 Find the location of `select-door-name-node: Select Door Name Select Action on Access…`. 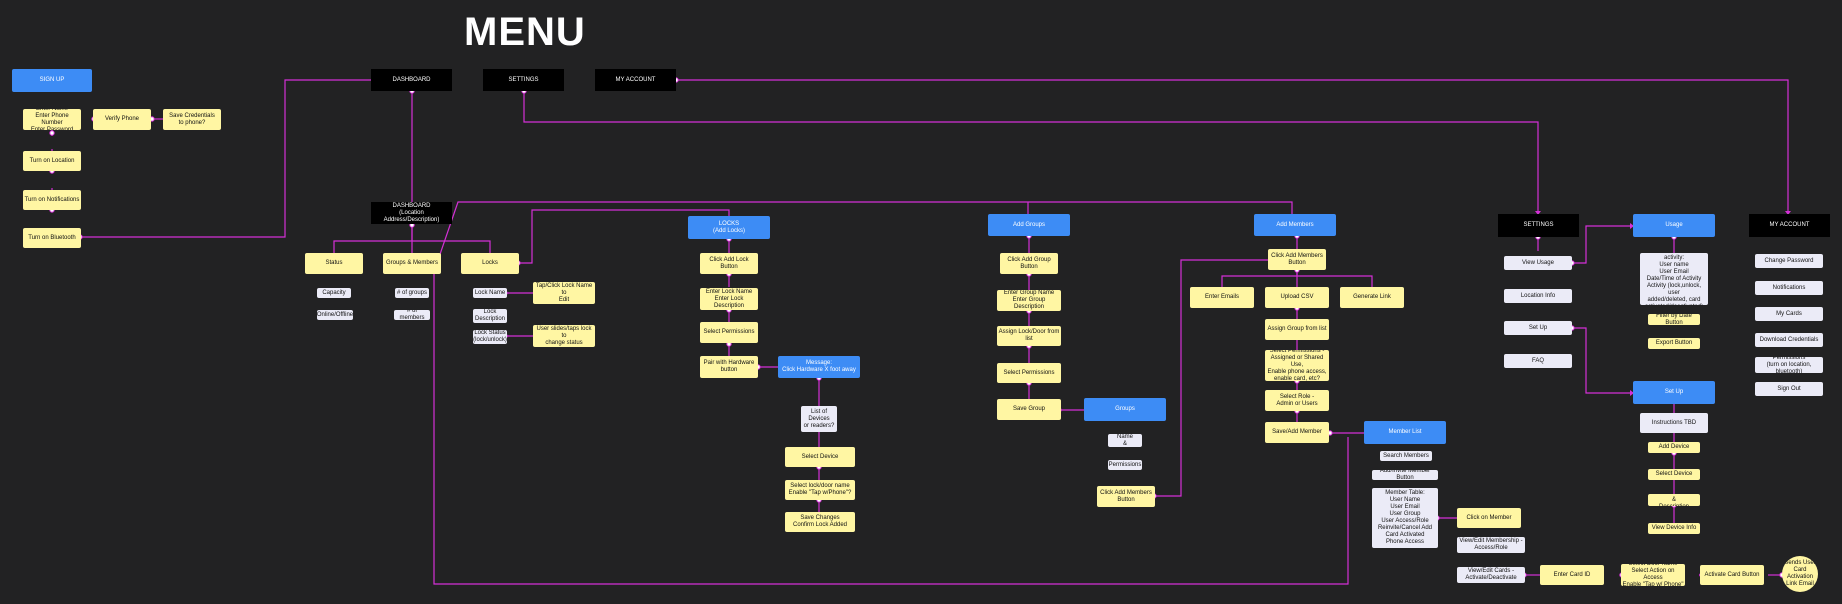

select-door-name-node: Select Door Name Select Action on Access… is located at coordinates (1653, 575).